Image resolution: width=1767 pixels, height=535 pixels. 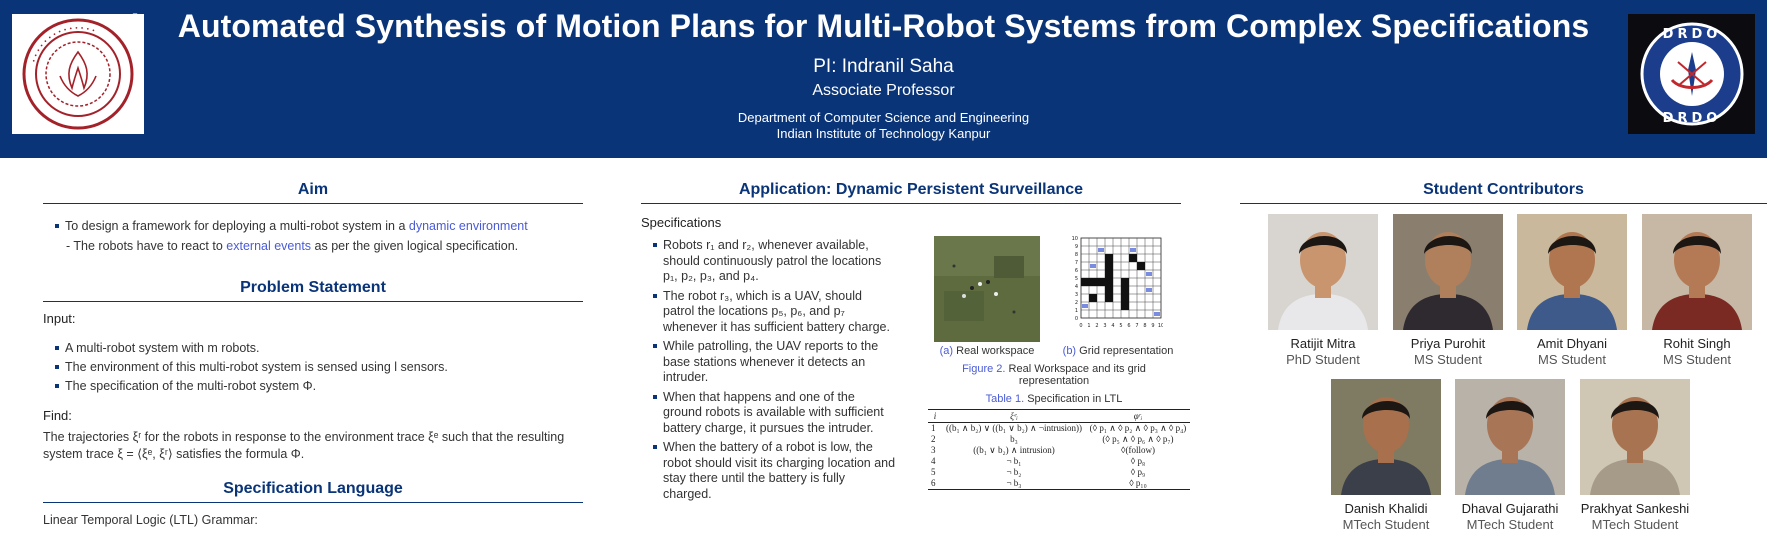 I want to click on student-card: Ratijit Mitra PhD Student, so click(x=1323, y=290).